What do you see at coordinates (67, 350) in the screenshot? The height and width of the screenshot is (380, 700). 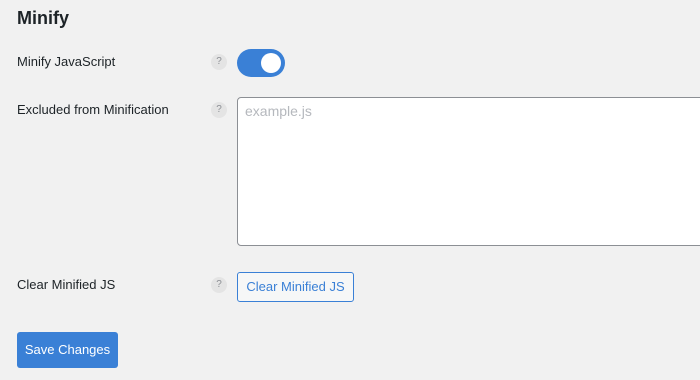 I see `save-changes-button: Save Changes` at bounding box center [67, 350].